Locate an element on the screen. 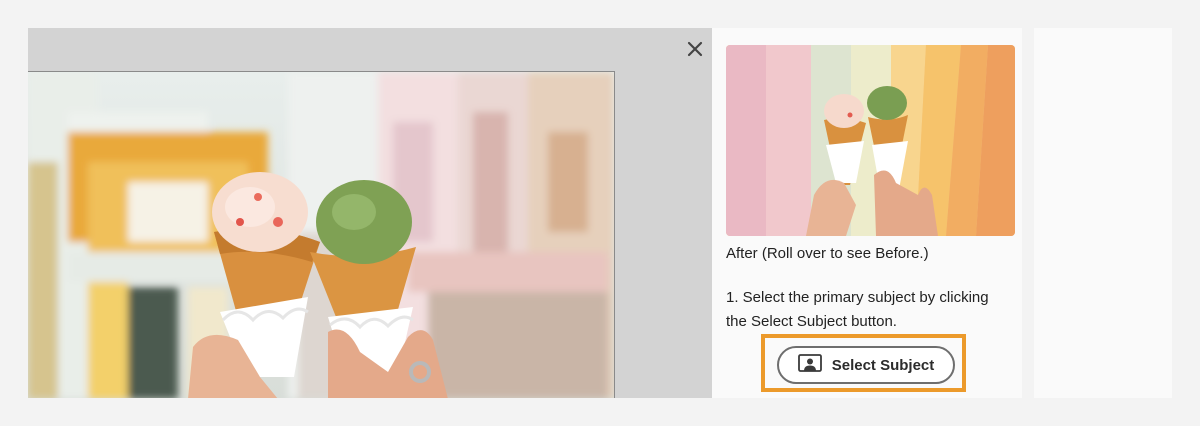 The width and height of the screenshot is (1200, 426). select-subject-button: Select Subject is located at coordinates (866, 365).